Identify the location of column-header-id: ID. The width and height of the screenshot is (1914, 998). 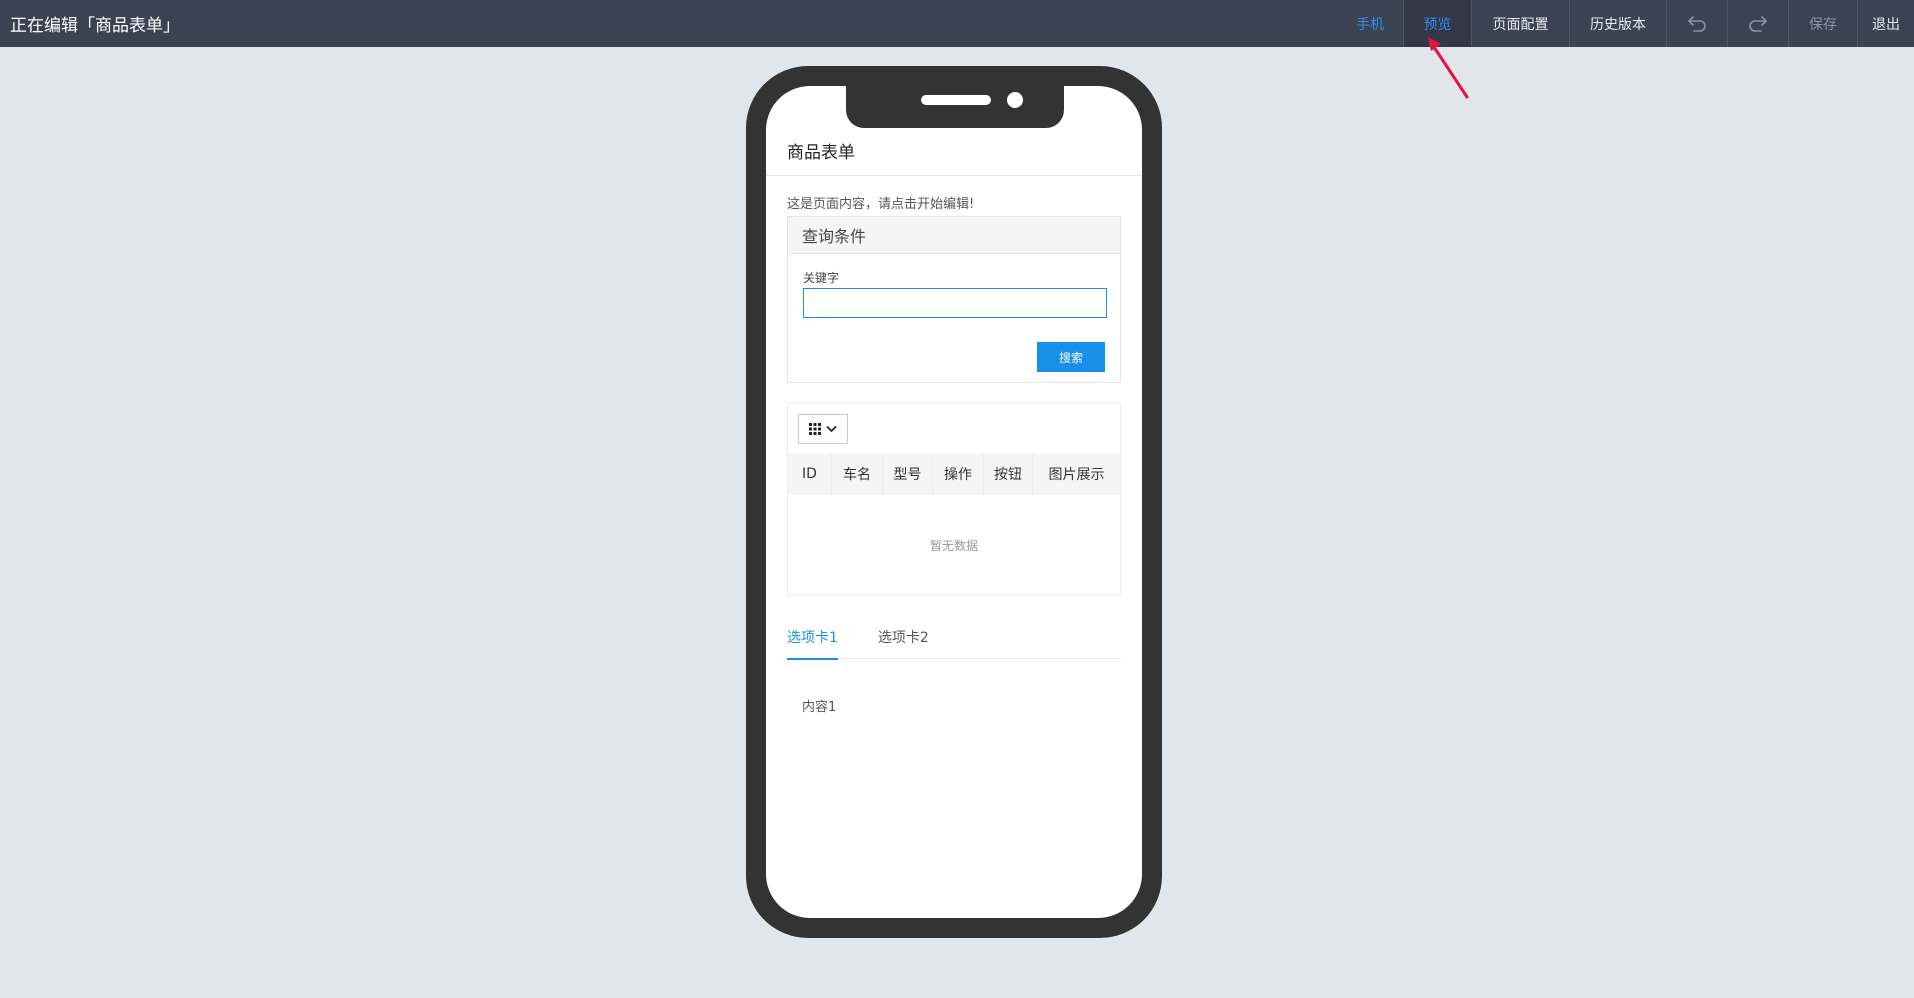
(809, 474).